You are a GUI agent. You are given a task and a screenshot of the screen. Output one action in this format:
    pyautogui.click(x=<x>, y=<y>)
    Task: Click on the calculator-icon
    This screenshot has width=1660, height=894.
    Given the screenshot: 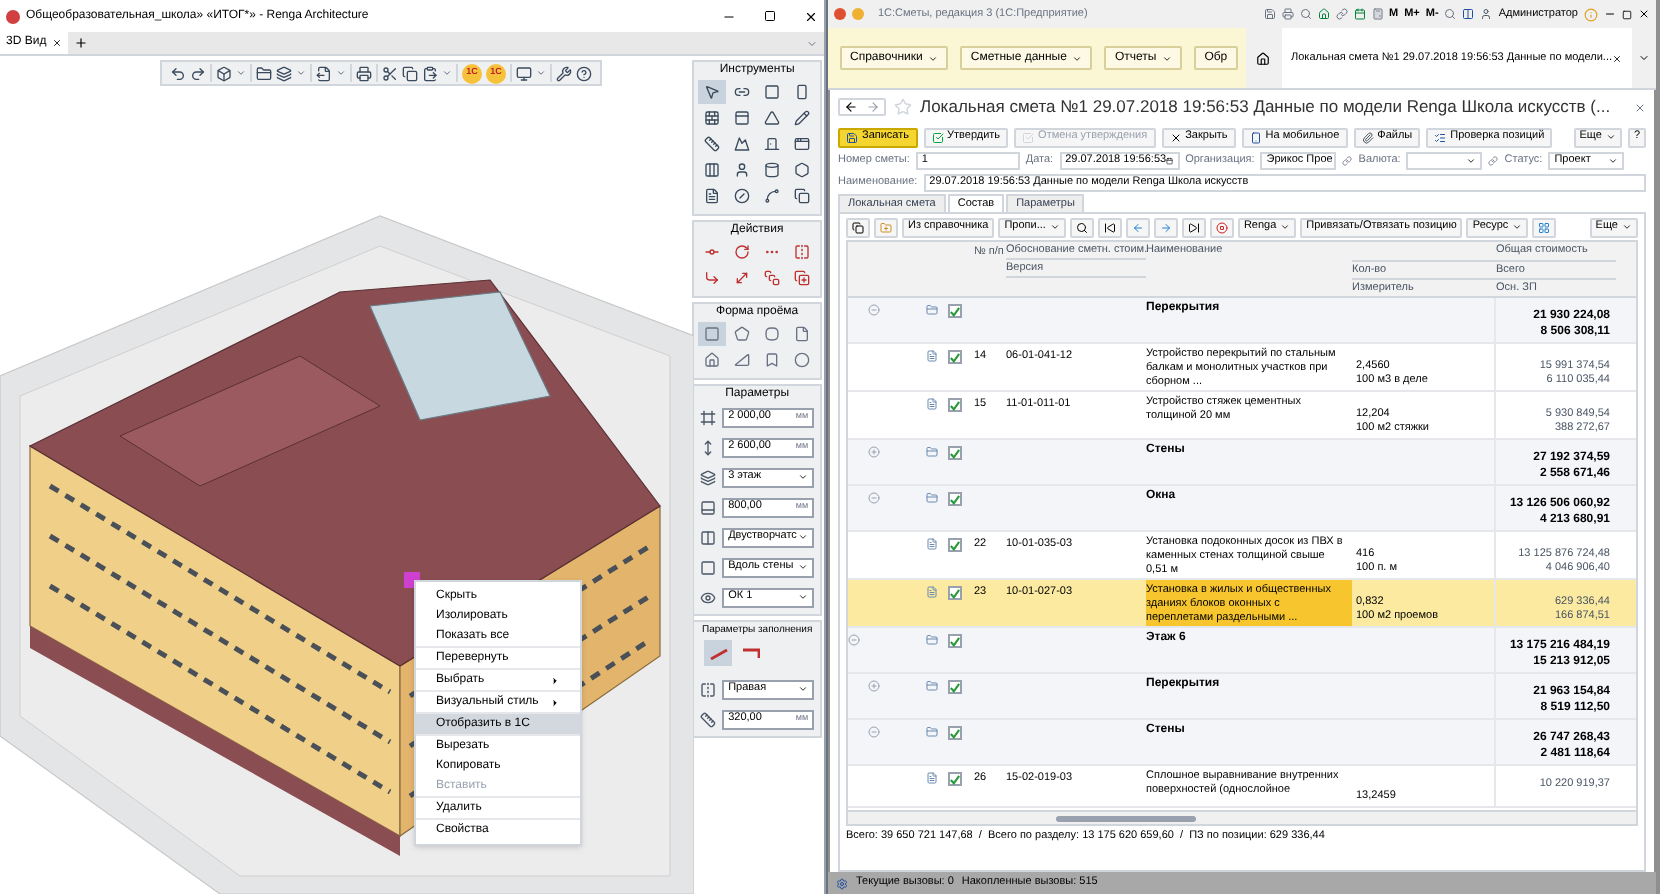 What is the action you would take?
    pyautogui.click(x=1377, y=14)
    